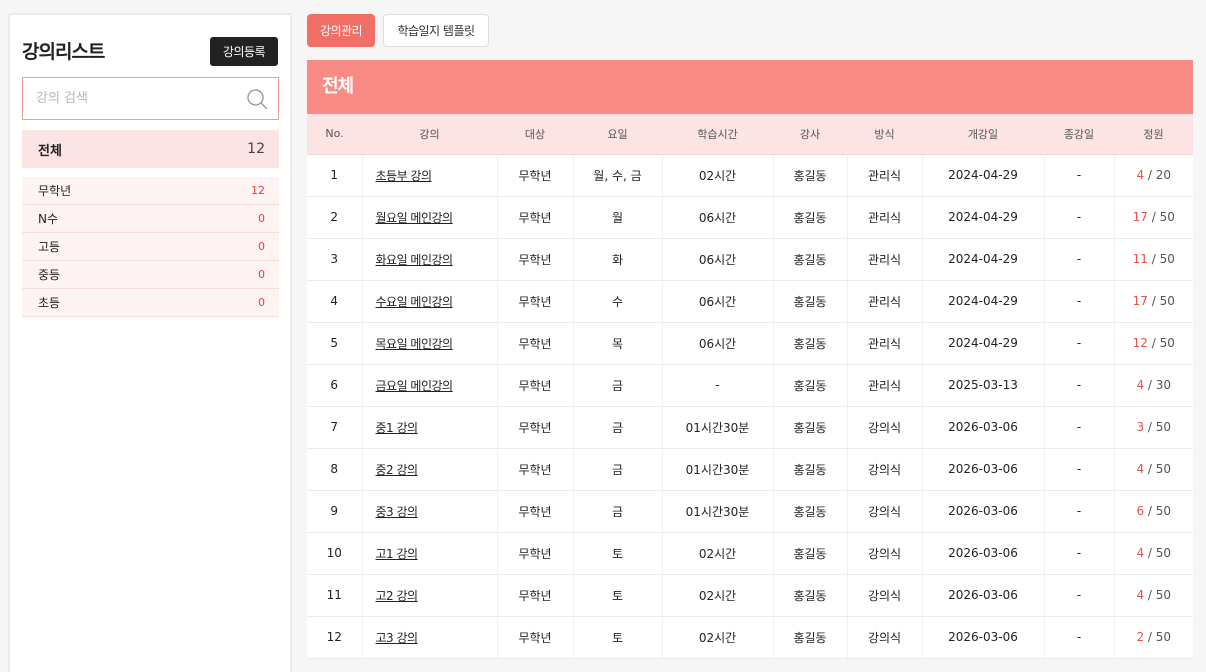  Describe the element at coordinates (150, 275) in the screenshot. I see `category-item-middle: 중등 0` at that location.